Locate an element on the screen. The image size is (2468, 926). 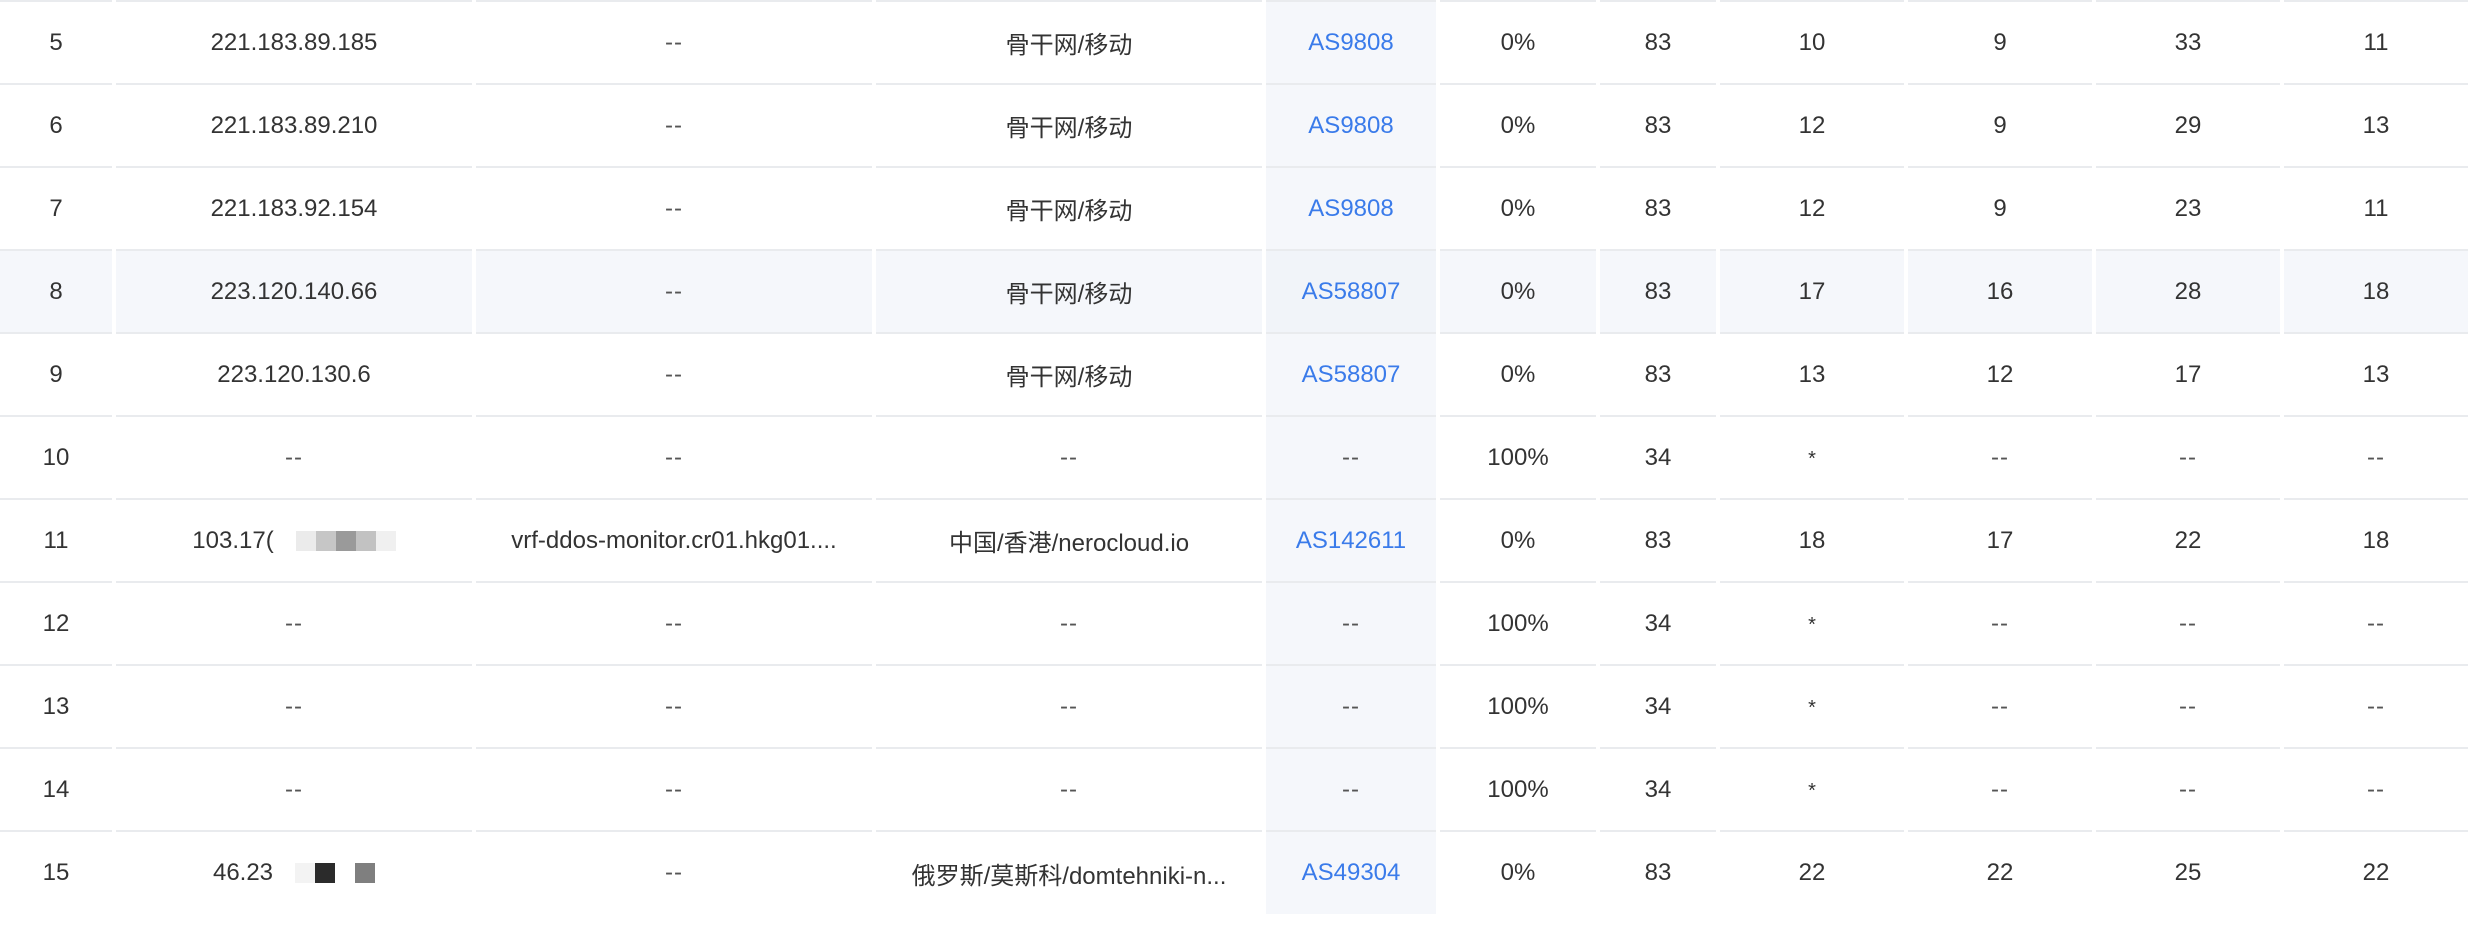
table-row: 12 -- -- -- -- 100% 34 * -- -- -- is located at coordinates (1234, 623).